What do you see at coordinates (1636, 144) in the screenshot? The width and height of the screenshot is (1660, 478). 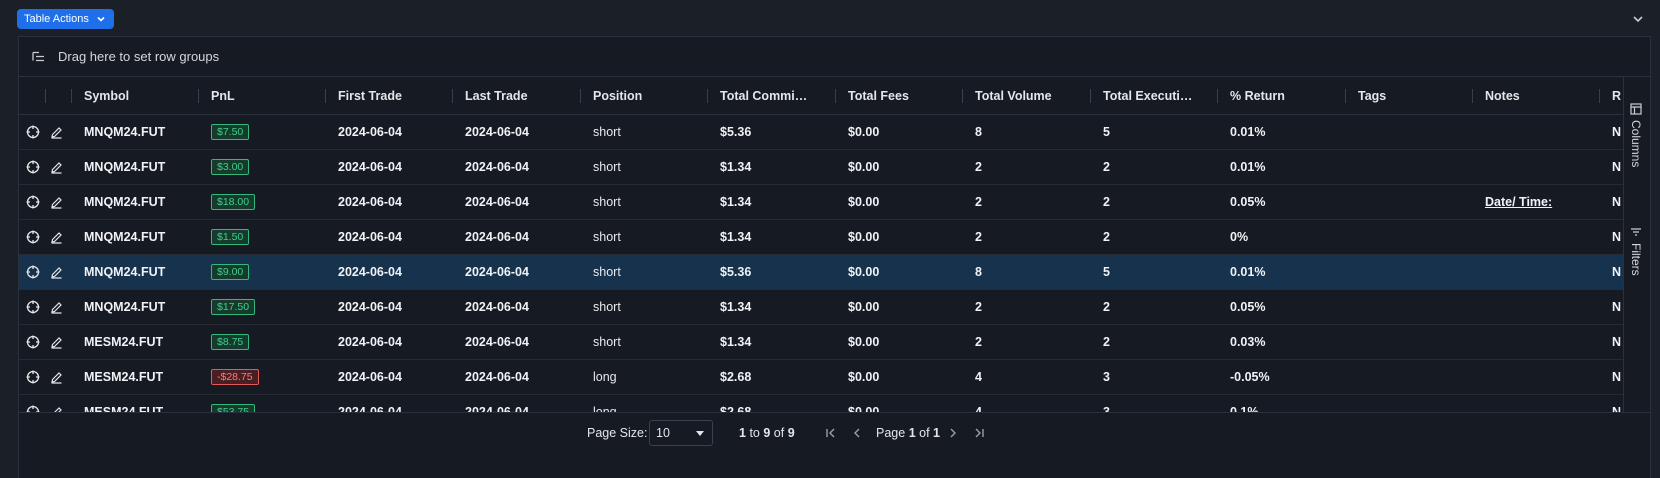 I see `columns-tab-label: Columns` at bounding box center [1636, 144].